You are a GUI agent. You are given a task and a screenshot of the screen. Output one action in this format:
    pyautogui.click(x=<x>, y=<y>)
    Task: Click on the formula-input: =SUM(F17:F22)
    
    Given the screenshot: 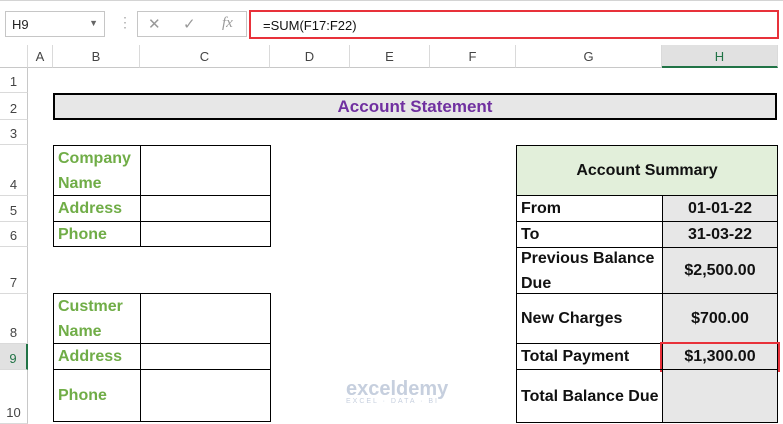 What is the action you would take?
    pyautogui.click(x=514, y=24)
    